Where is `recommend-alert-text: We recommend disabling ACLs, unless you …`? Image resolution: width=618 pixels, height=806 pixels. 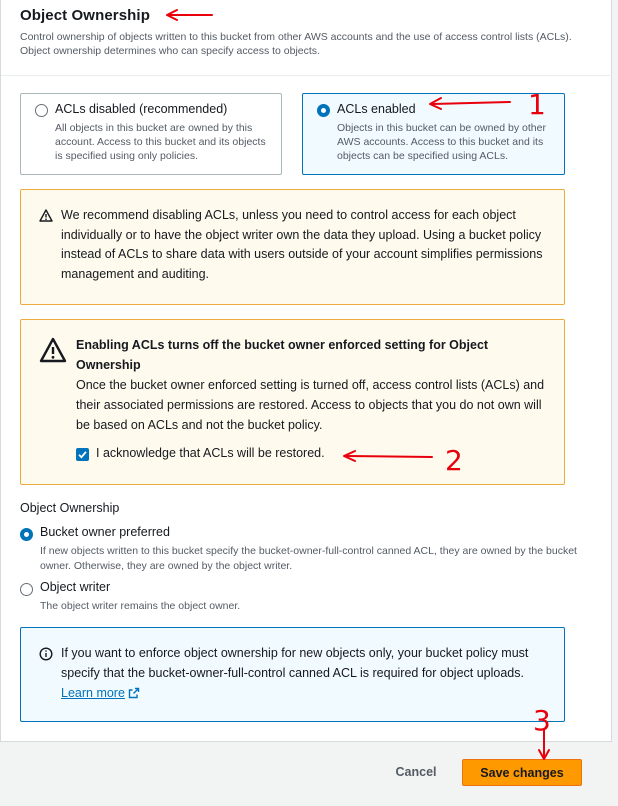 recommend-alert-text: We recommend disabling ACLs, unless you … is located at coordinates (302, 245).